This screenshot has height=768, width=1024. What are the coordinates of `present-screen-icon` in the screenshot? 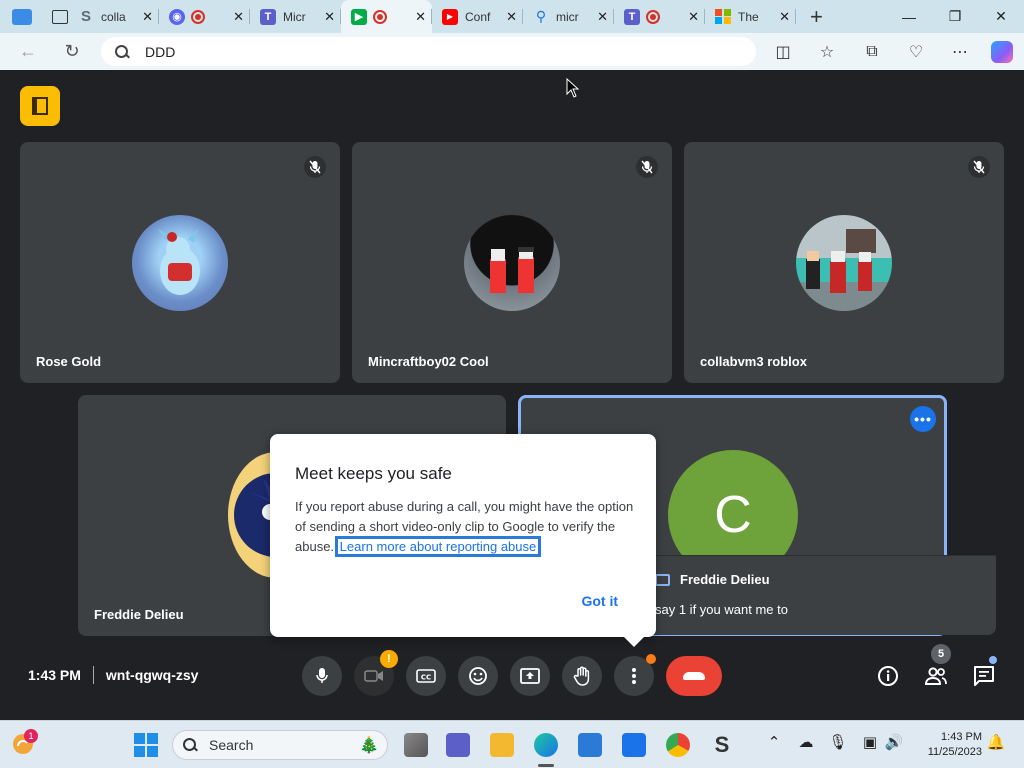 It's located at (530, 676).